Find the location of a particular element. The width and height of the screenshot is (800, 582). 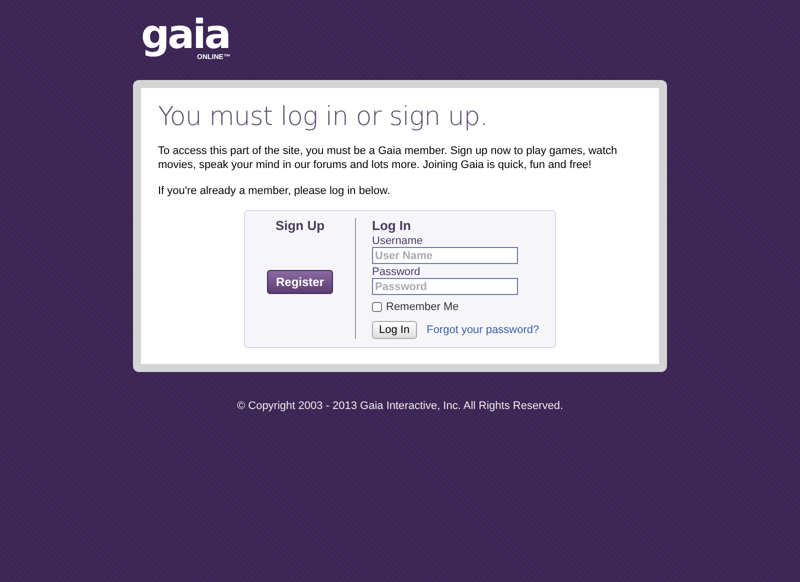

password-label: Password is located at coordinates (396, 272).